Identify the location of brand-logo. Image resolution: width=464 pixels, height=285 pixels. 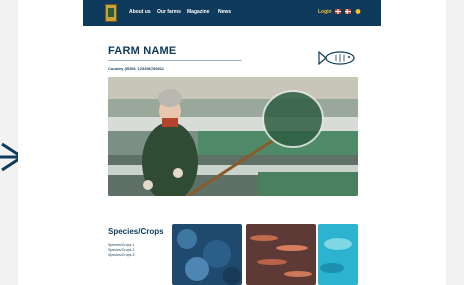
(111, 13).